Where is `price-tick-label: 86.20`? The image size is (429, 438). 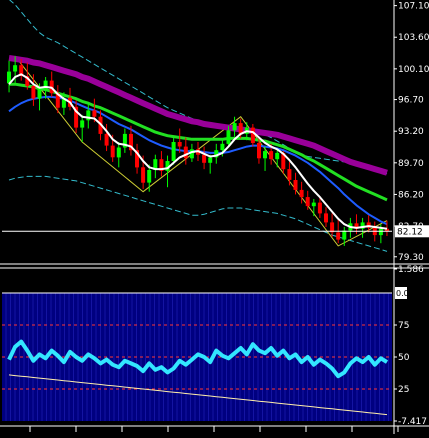
price-tick-label: 86.20 is located at coordinates (411, 195).